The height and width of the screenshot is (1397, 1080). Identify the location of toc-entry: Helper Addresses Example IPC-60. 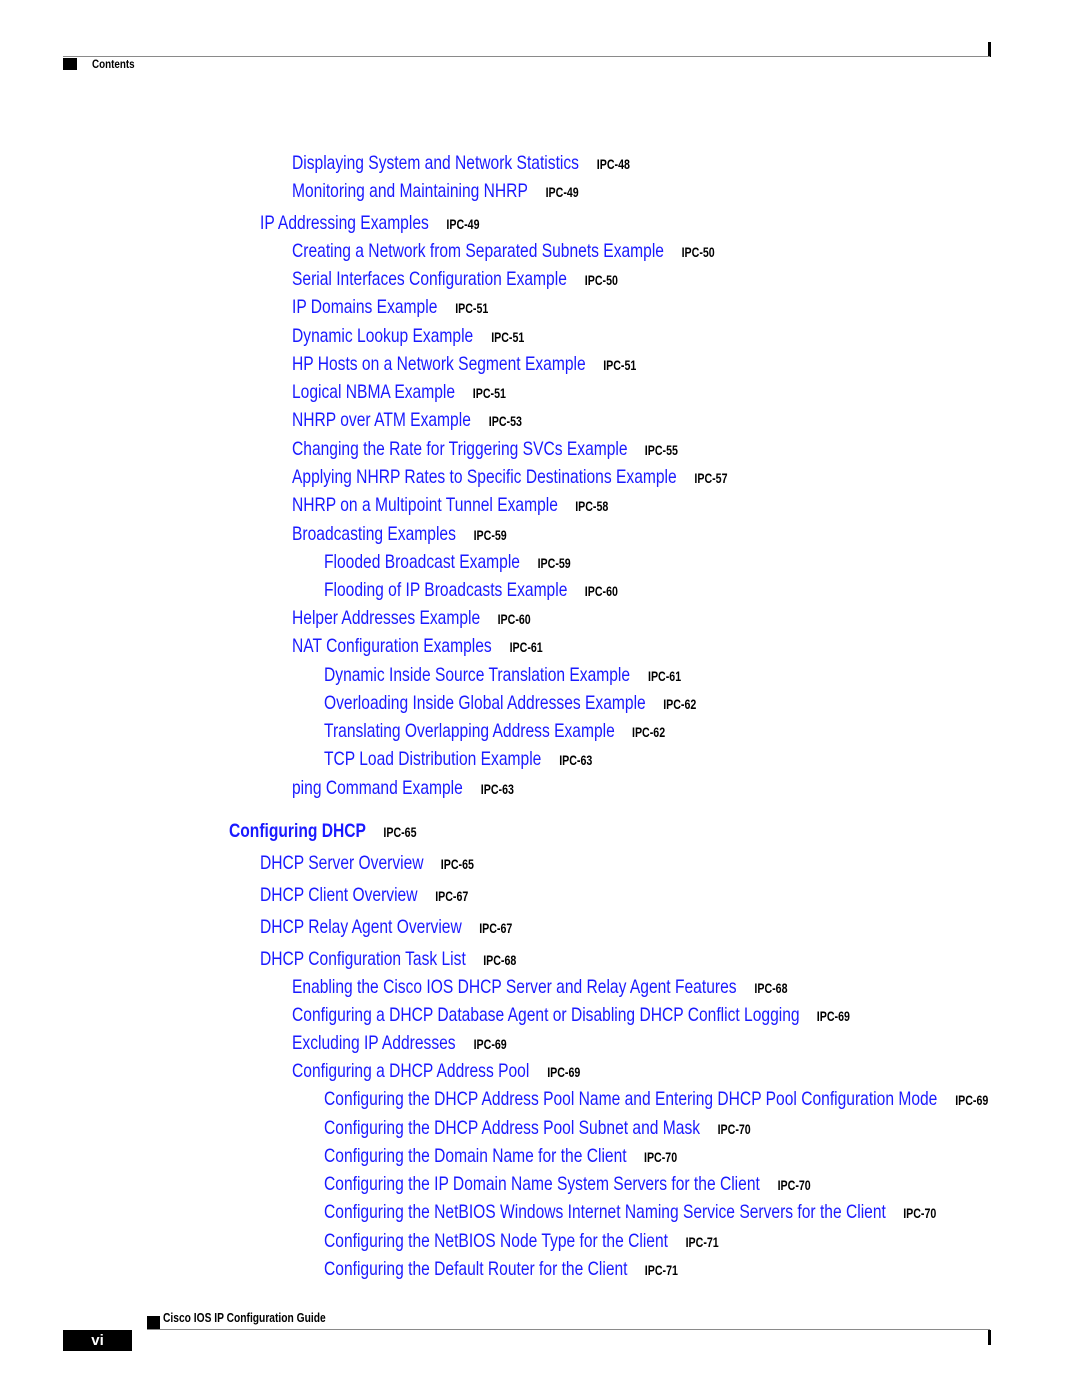
(412, 618).